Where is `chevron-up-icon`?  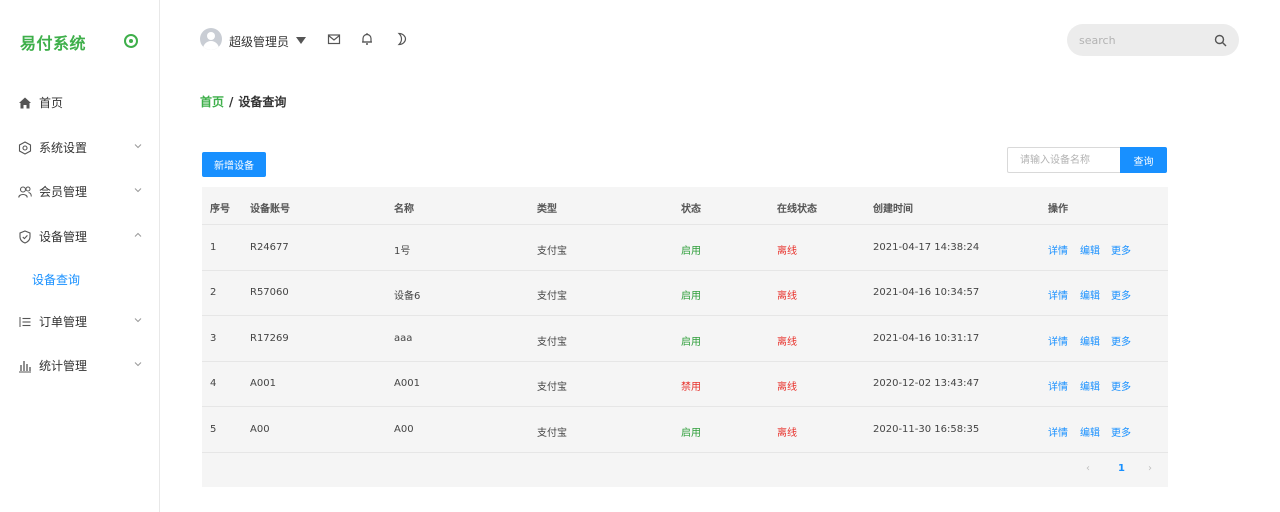
chevron-up-icon is located at coordinates (138, 234).